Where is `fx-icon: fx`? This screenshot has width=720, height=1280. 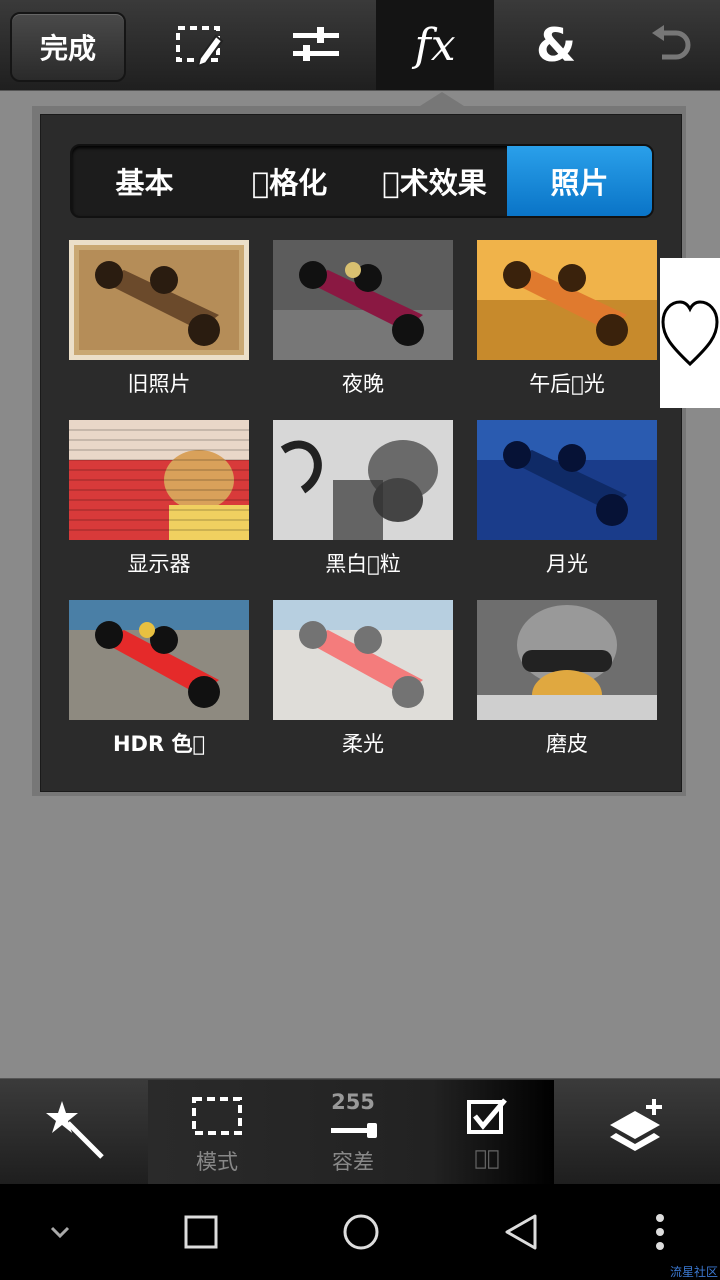 fx-icon: fx is located at coordinates (435, 45).